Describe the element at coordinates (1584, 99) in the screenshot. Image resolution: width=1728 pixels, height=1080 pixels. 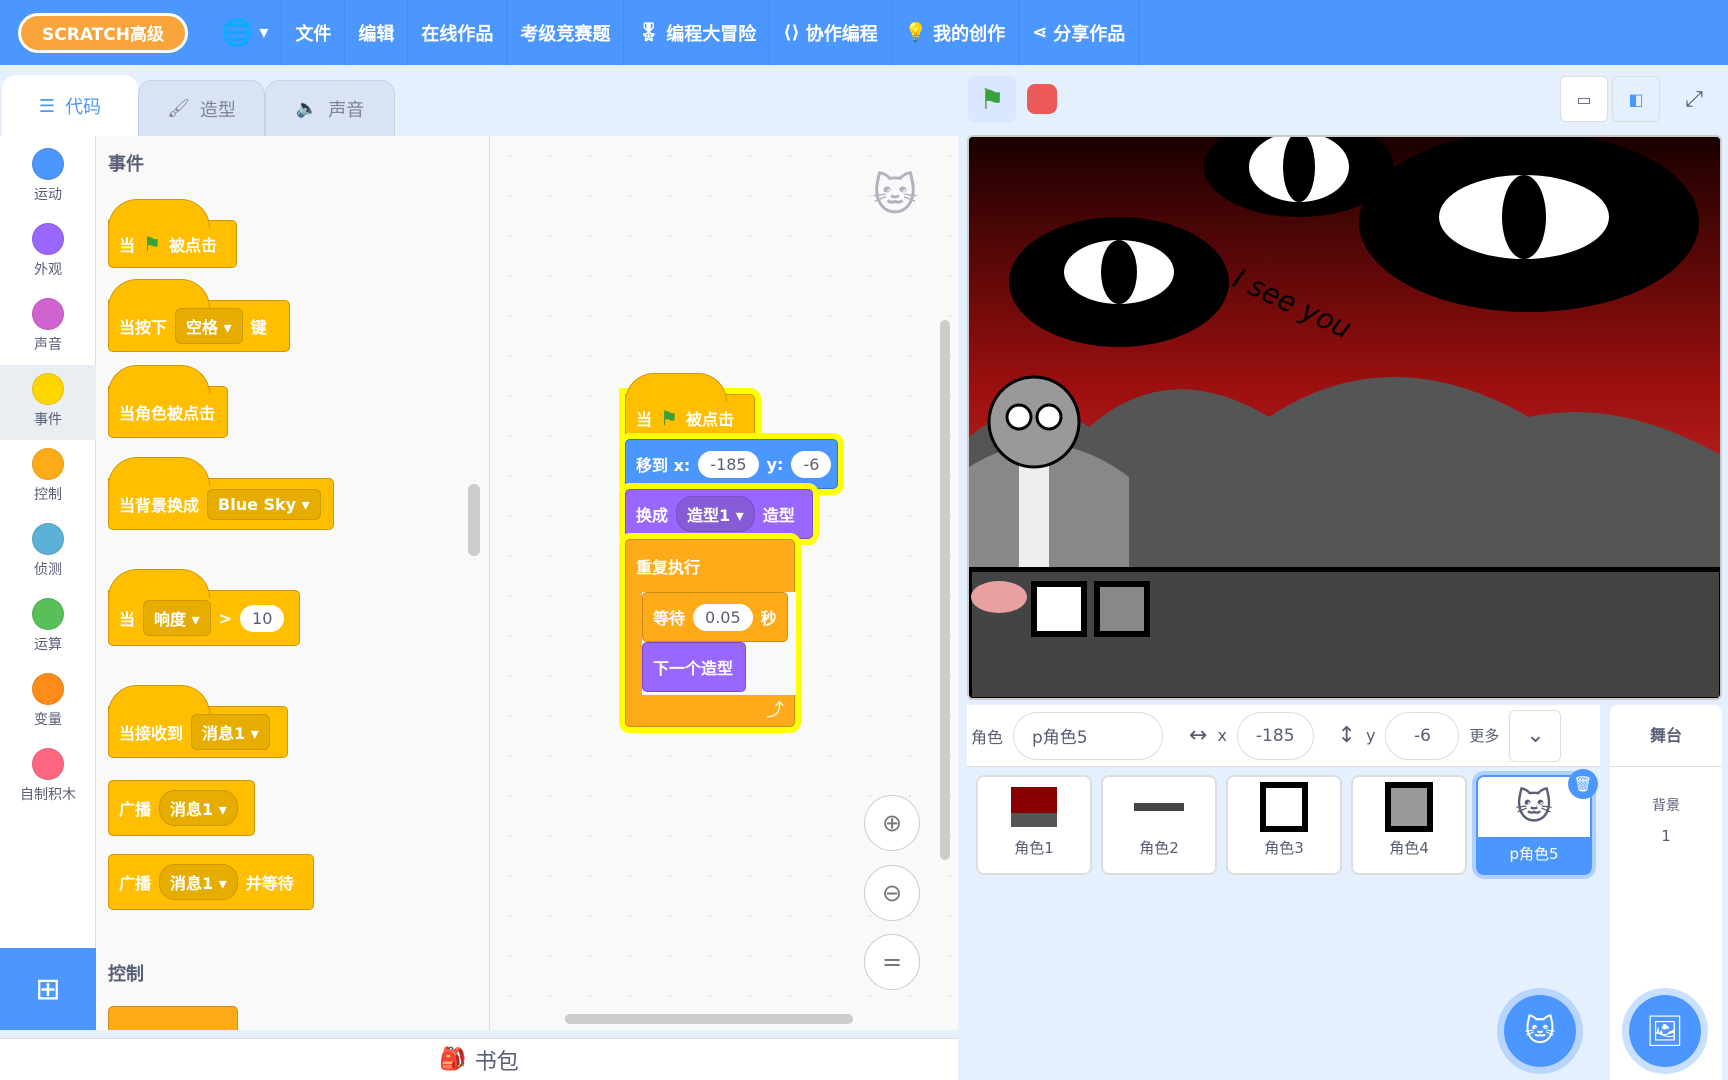
I see `small-stage-button: ▭` at that location.